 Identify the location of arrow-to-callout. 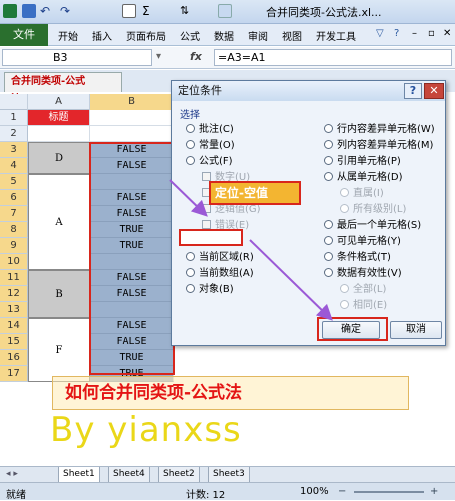
(188, 198).